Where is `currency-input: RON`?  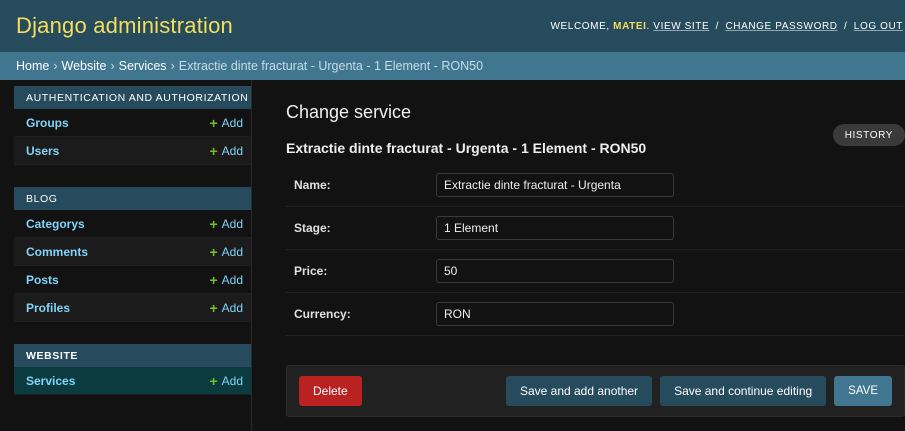
currency-input: RON is located at coordinates (555, 314).